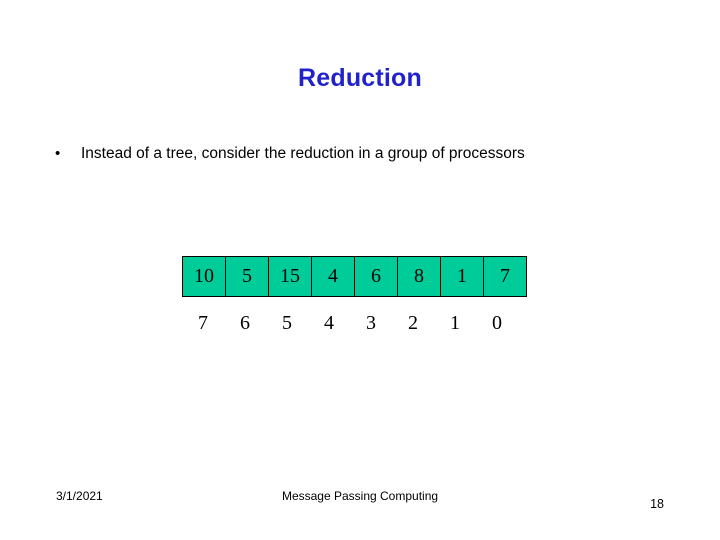  I want to click on values-table: 10 5 15 4 6 8 1 7, so click(354, 276).